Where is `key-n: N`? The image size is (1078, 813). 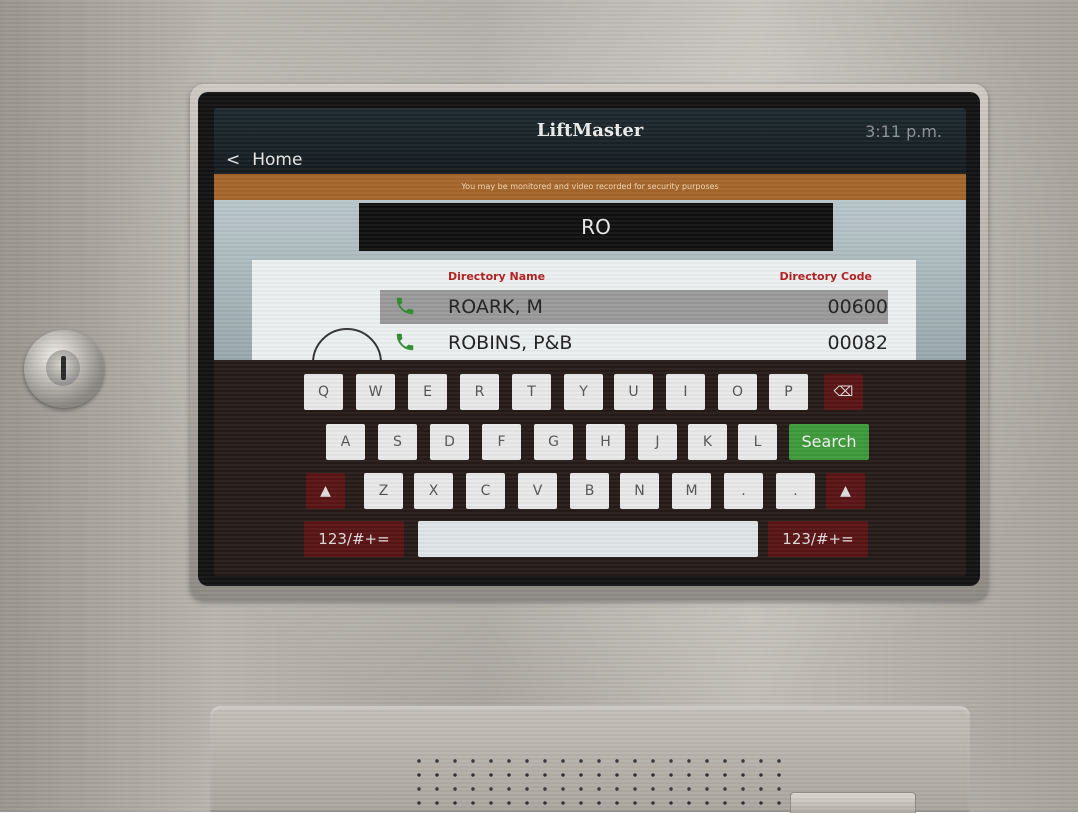
key-n: N is located at coordinates (639, 491).